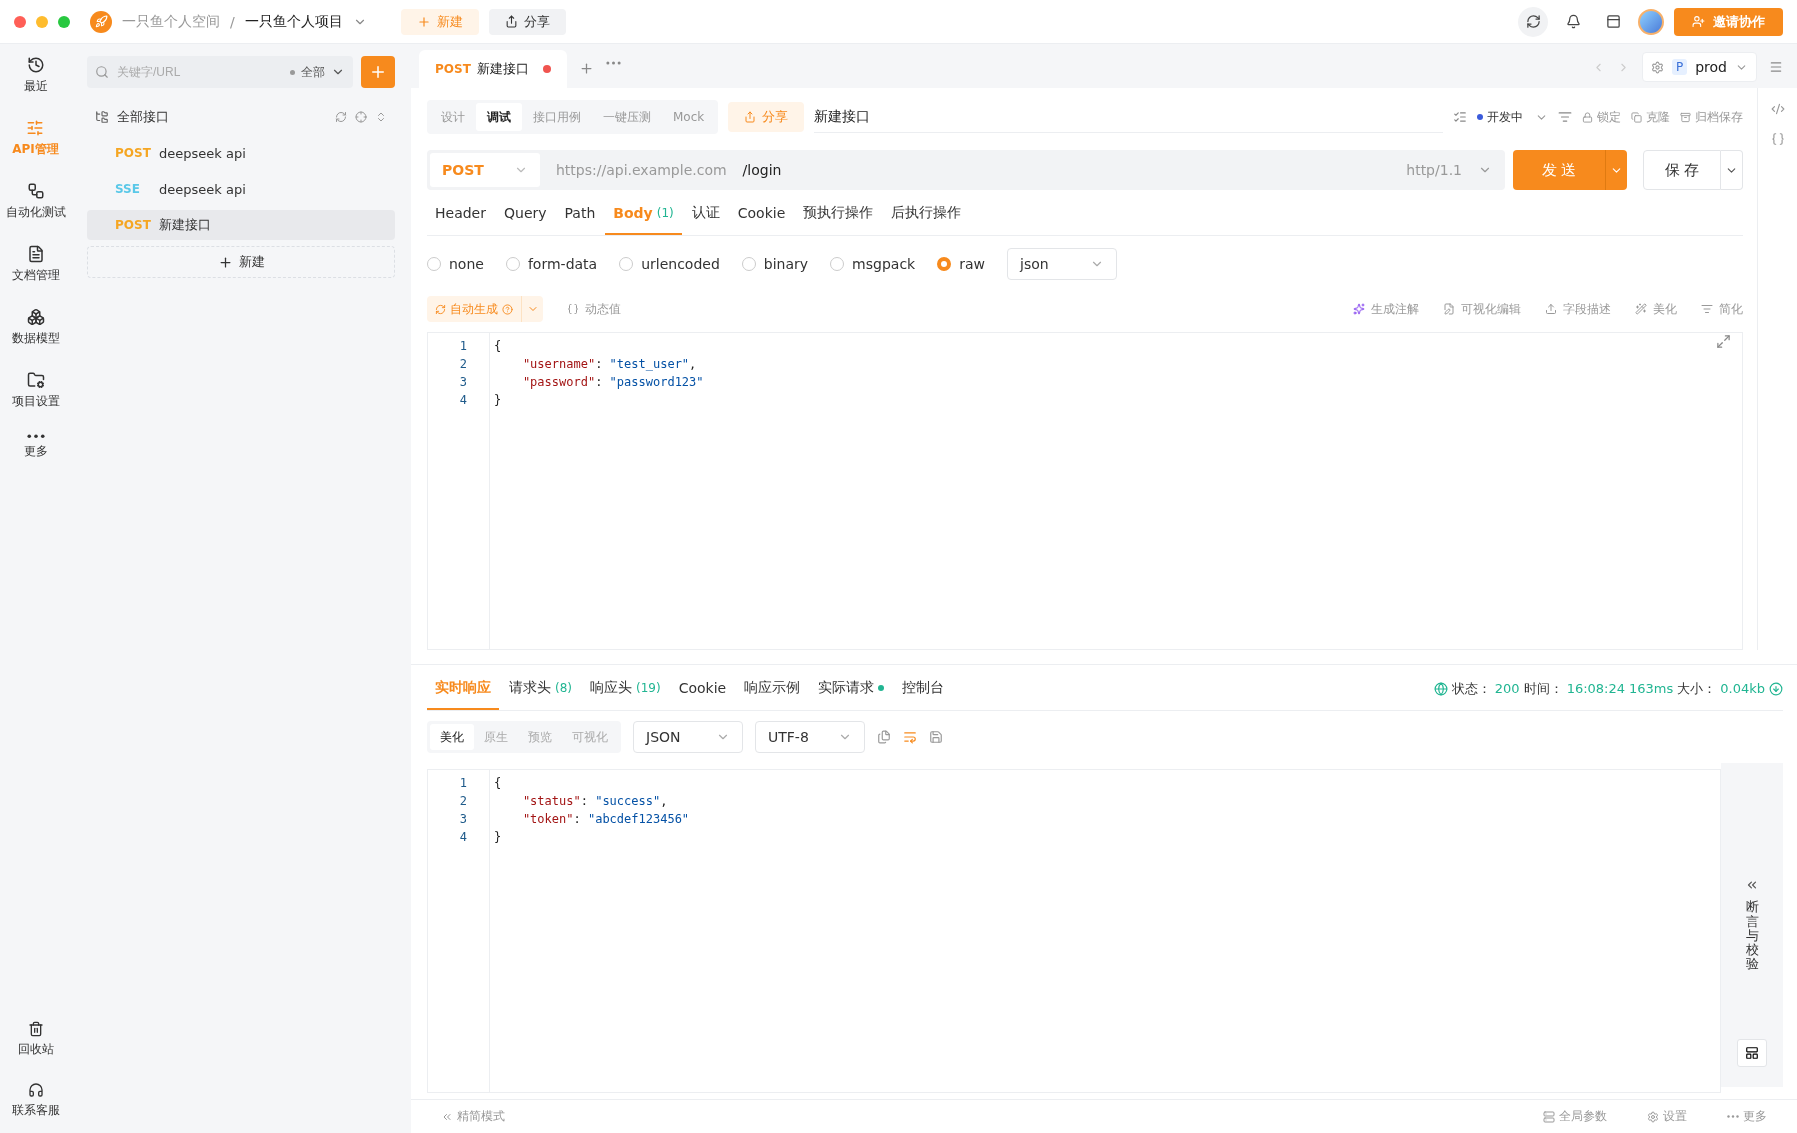 The width and height of the screenshot is (1797, 1133). What do you see at coordinates (293, 21) in the screenshot?
I see `project-name: 一只鱼个人项目` at bounding box center [293, 21].